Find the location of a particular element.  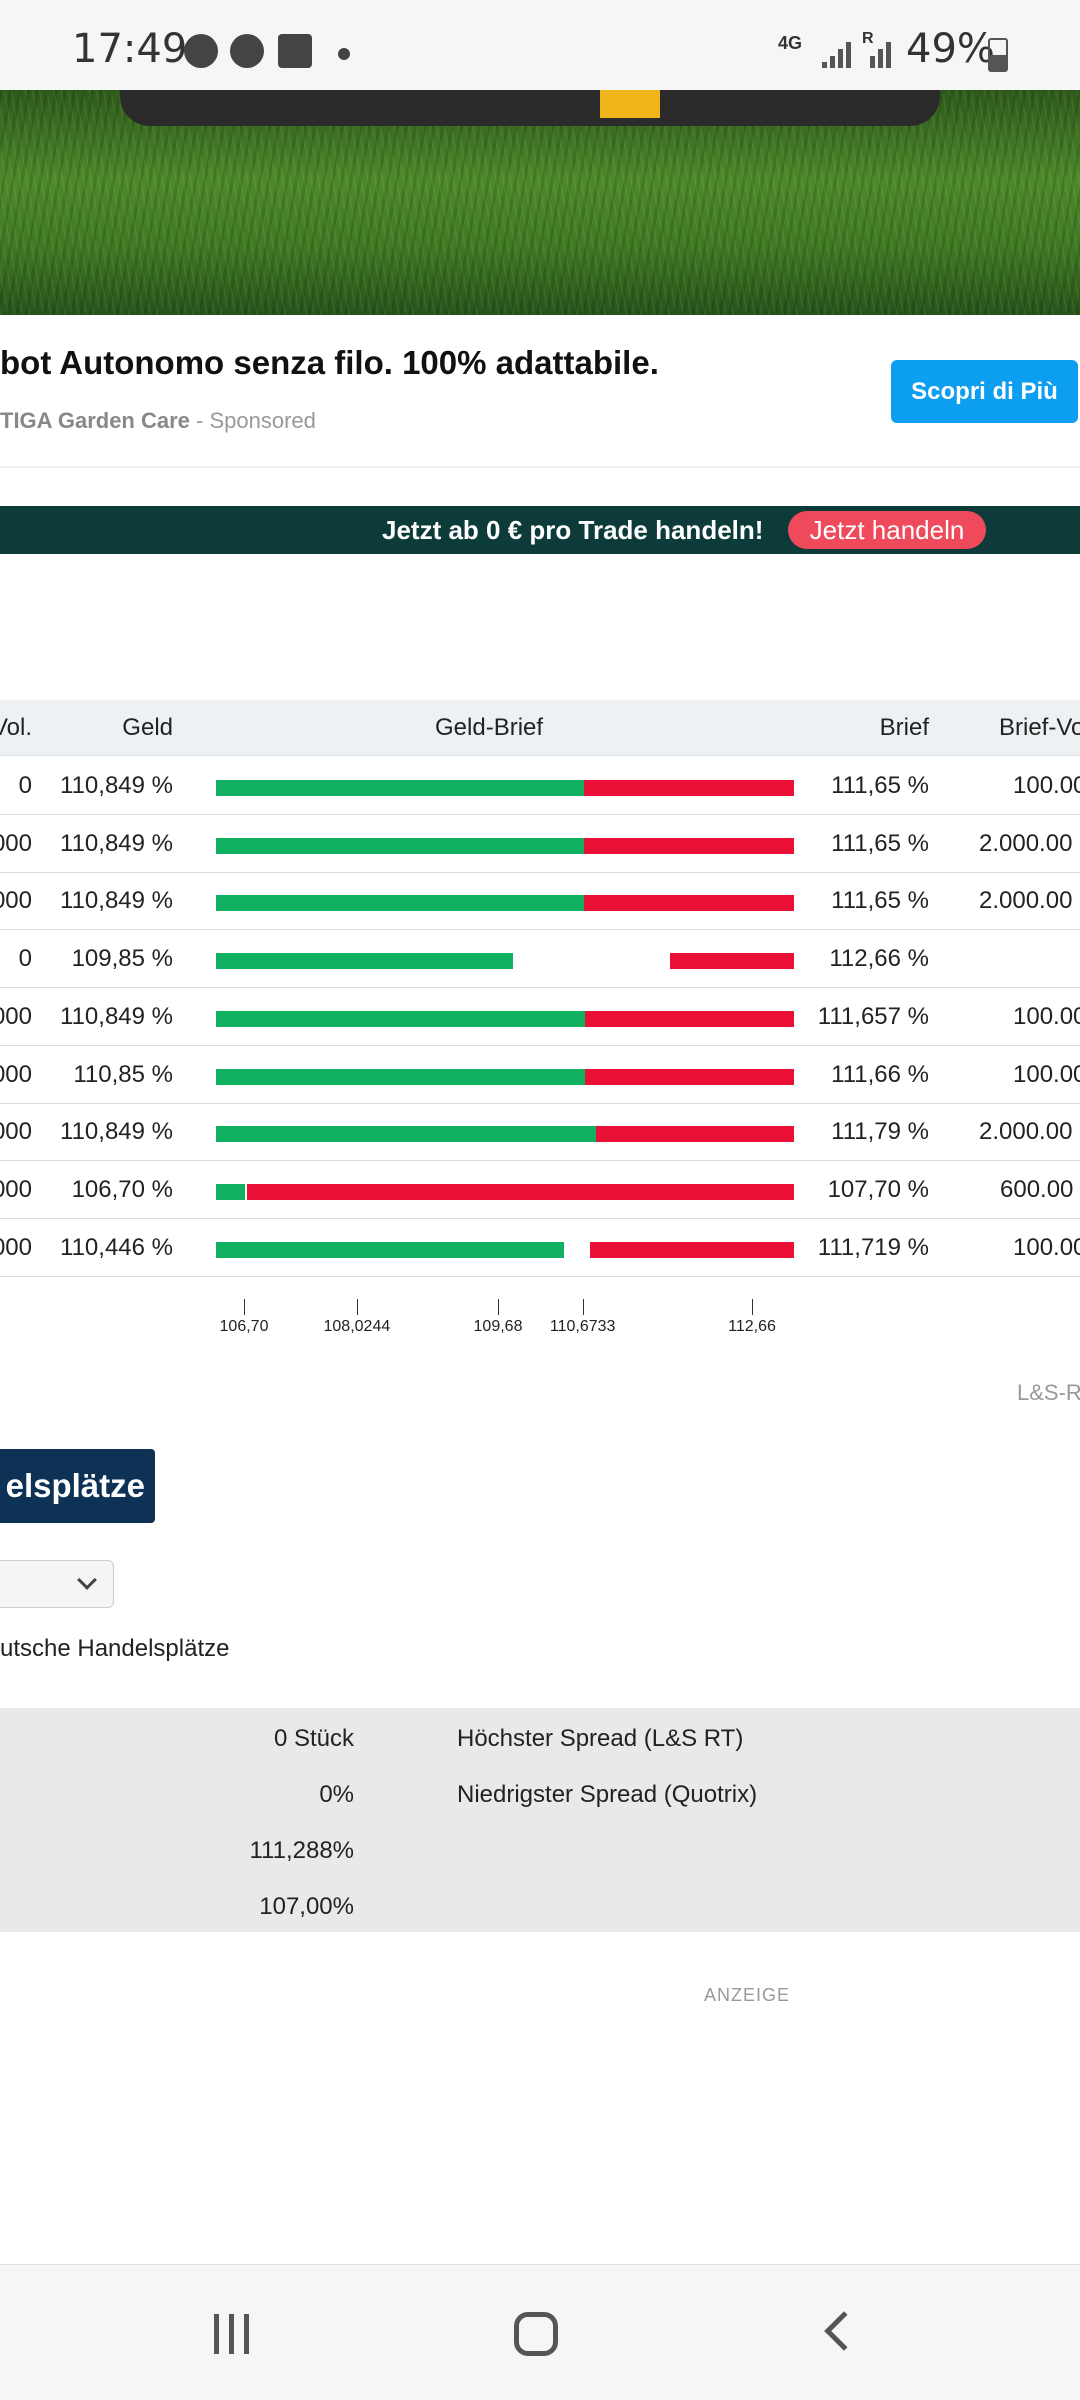

axis-tick-label: 112,66 is located at coordinates (752, 1326).